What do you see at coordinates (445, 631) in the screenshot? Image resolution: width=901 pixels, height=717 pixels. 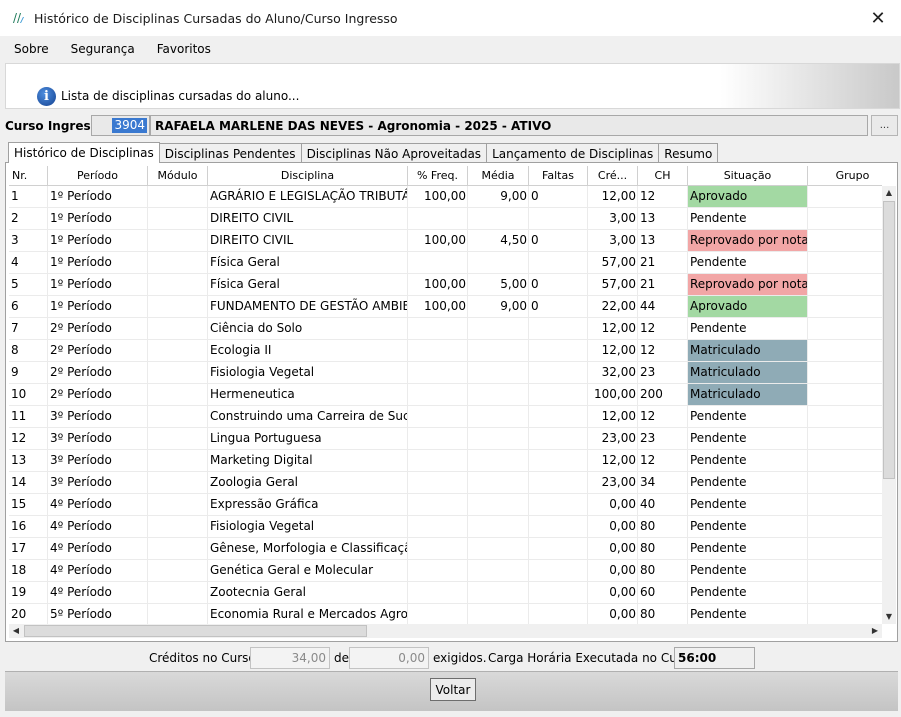 I see `horizontal-scrollbar: ◀ ▶` at bounding box center [445, 631].